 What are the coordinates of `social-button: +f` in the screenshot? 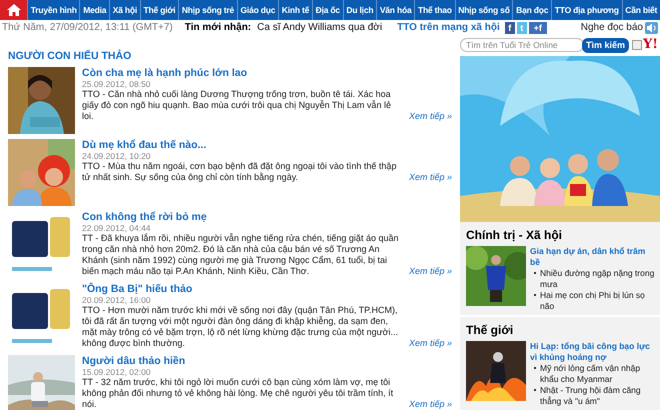 It's located at (537, 28).